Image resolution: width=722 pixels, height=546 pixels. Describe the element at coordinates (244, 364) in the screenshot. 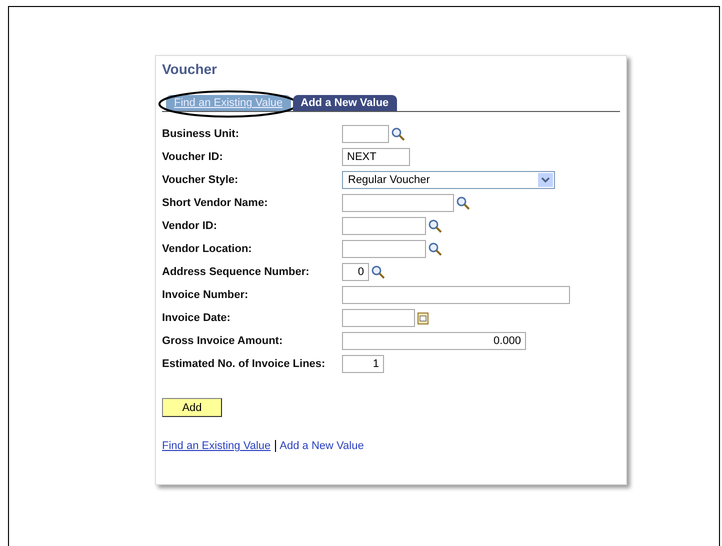

I see `field-label: Estimated No. of Invoice Lines:` at that location.